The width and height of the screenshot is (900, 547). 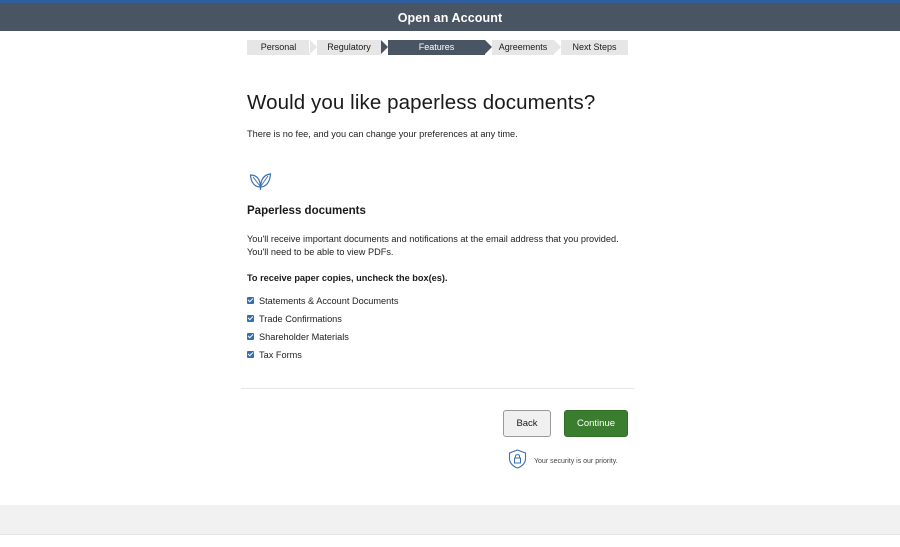 What do you see at coordinates (329, 301) in the screenshot?
I see `checkbox-label: Statements & Account Documents` at bounding box center [329, 301].